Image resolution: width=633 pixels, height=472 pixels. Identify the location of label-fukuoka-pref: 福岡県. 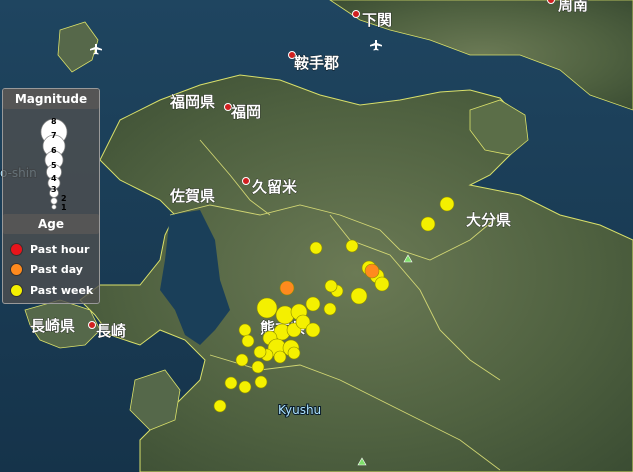
(192, 102).